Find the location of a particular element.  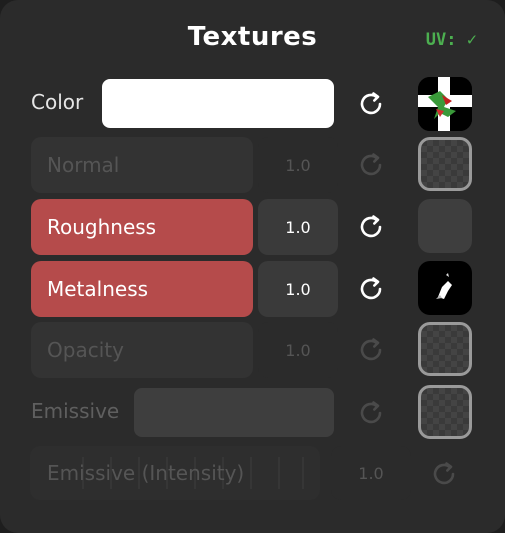

opacity-toggle: Opacity is located at coordinates (142, 350).